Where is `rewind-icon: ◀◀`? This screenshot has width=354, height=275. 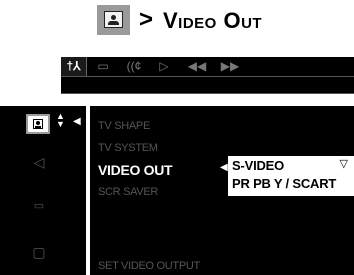 rewind-icon: ◀◀ is located at coordinates (197, 66).